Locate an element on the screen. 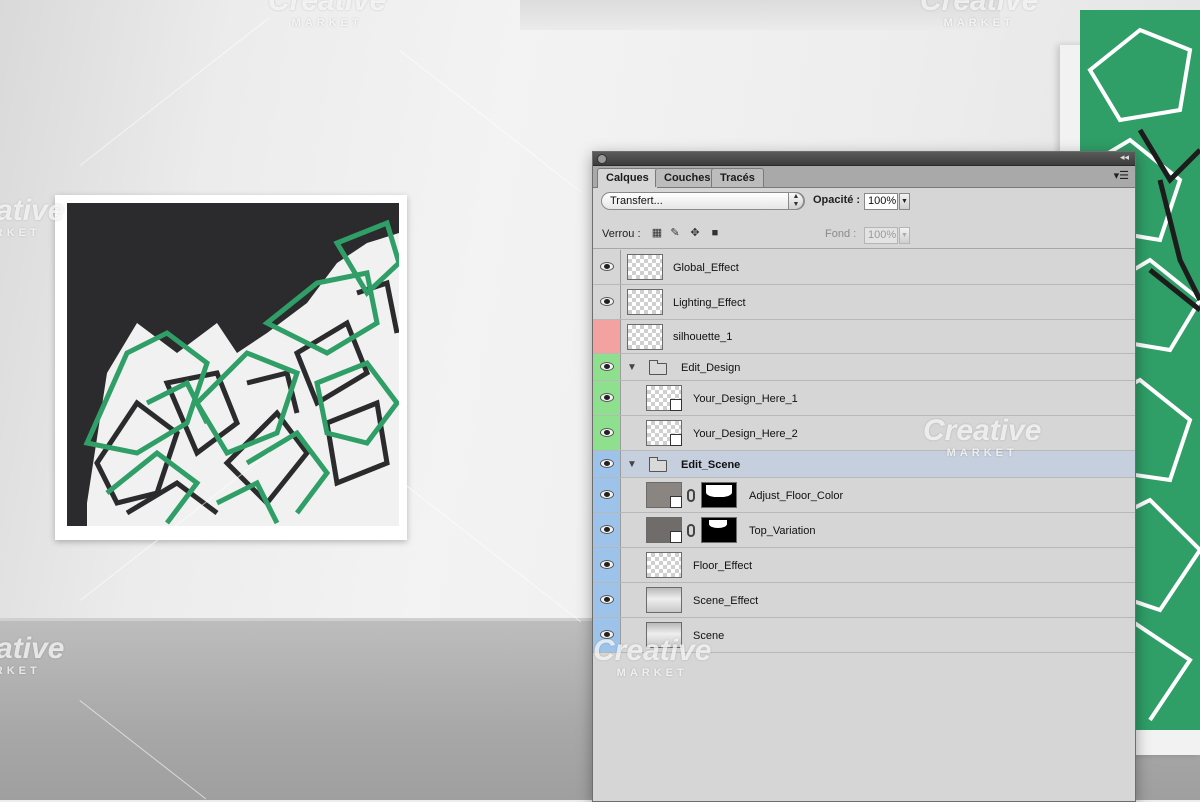 The image size is (1200, 802). layer-name: silhouette_1 is located at coordinates (703, 337).